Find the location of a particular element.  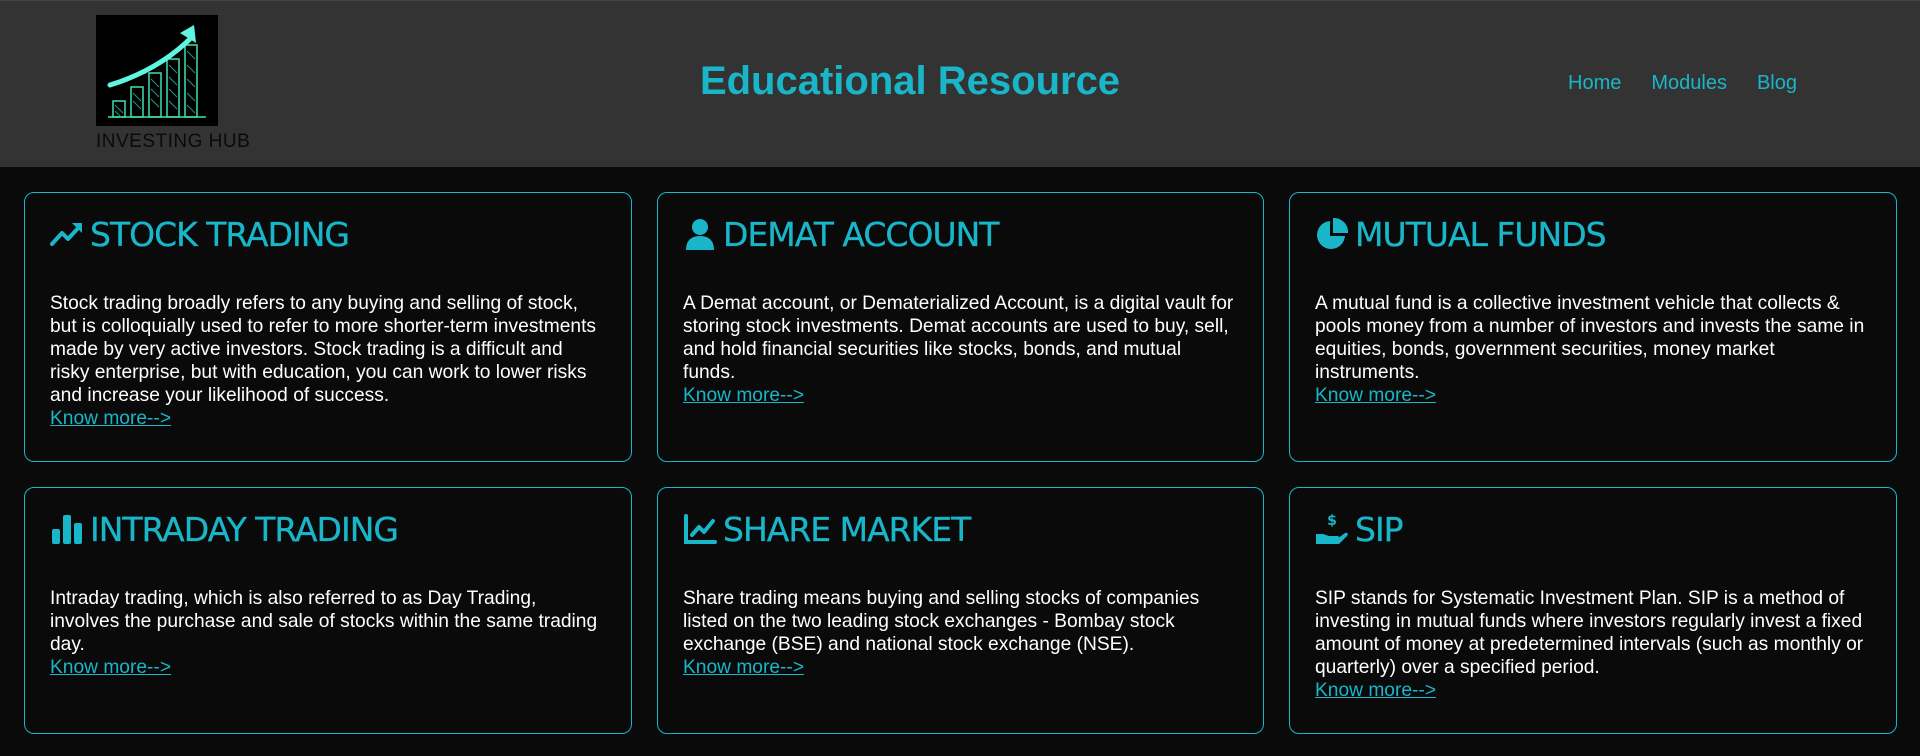

nav-modules-link: Modules is located at coordinates (1689, 83).